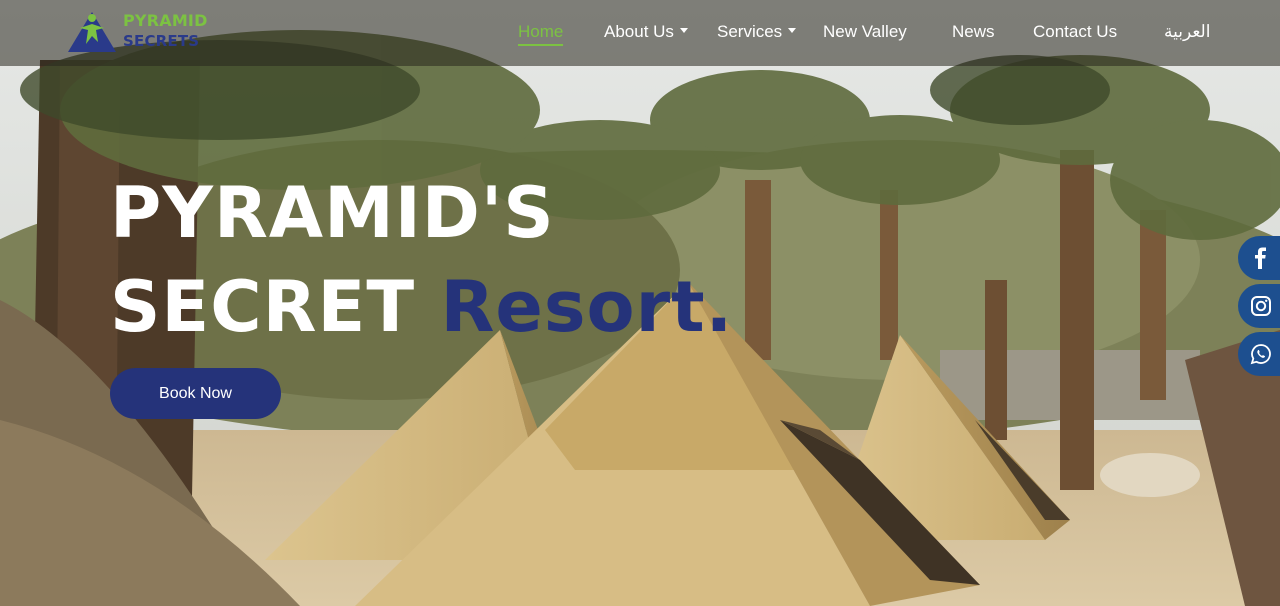 Image resolution: width=1280 pixels, height=606 pixels. Describe the element at coordinates (587, 307) in the screenshot. I see `hero-title-accent: Resort.` at that location.